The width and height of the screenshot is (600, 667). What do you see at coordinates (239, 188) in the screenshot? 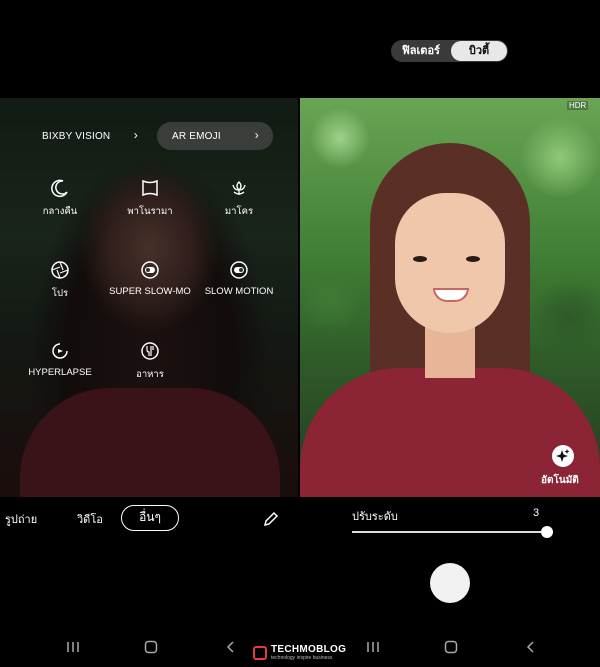
I see `flower-icon` at bounding box center [239, 188].